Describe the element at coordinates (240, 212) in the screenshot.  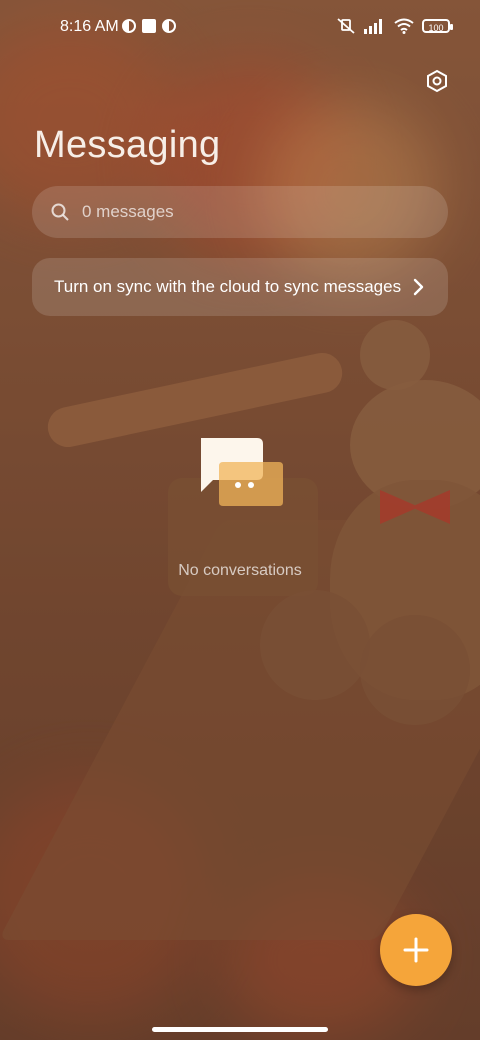
I see `search-input: 0 messages` at that location.